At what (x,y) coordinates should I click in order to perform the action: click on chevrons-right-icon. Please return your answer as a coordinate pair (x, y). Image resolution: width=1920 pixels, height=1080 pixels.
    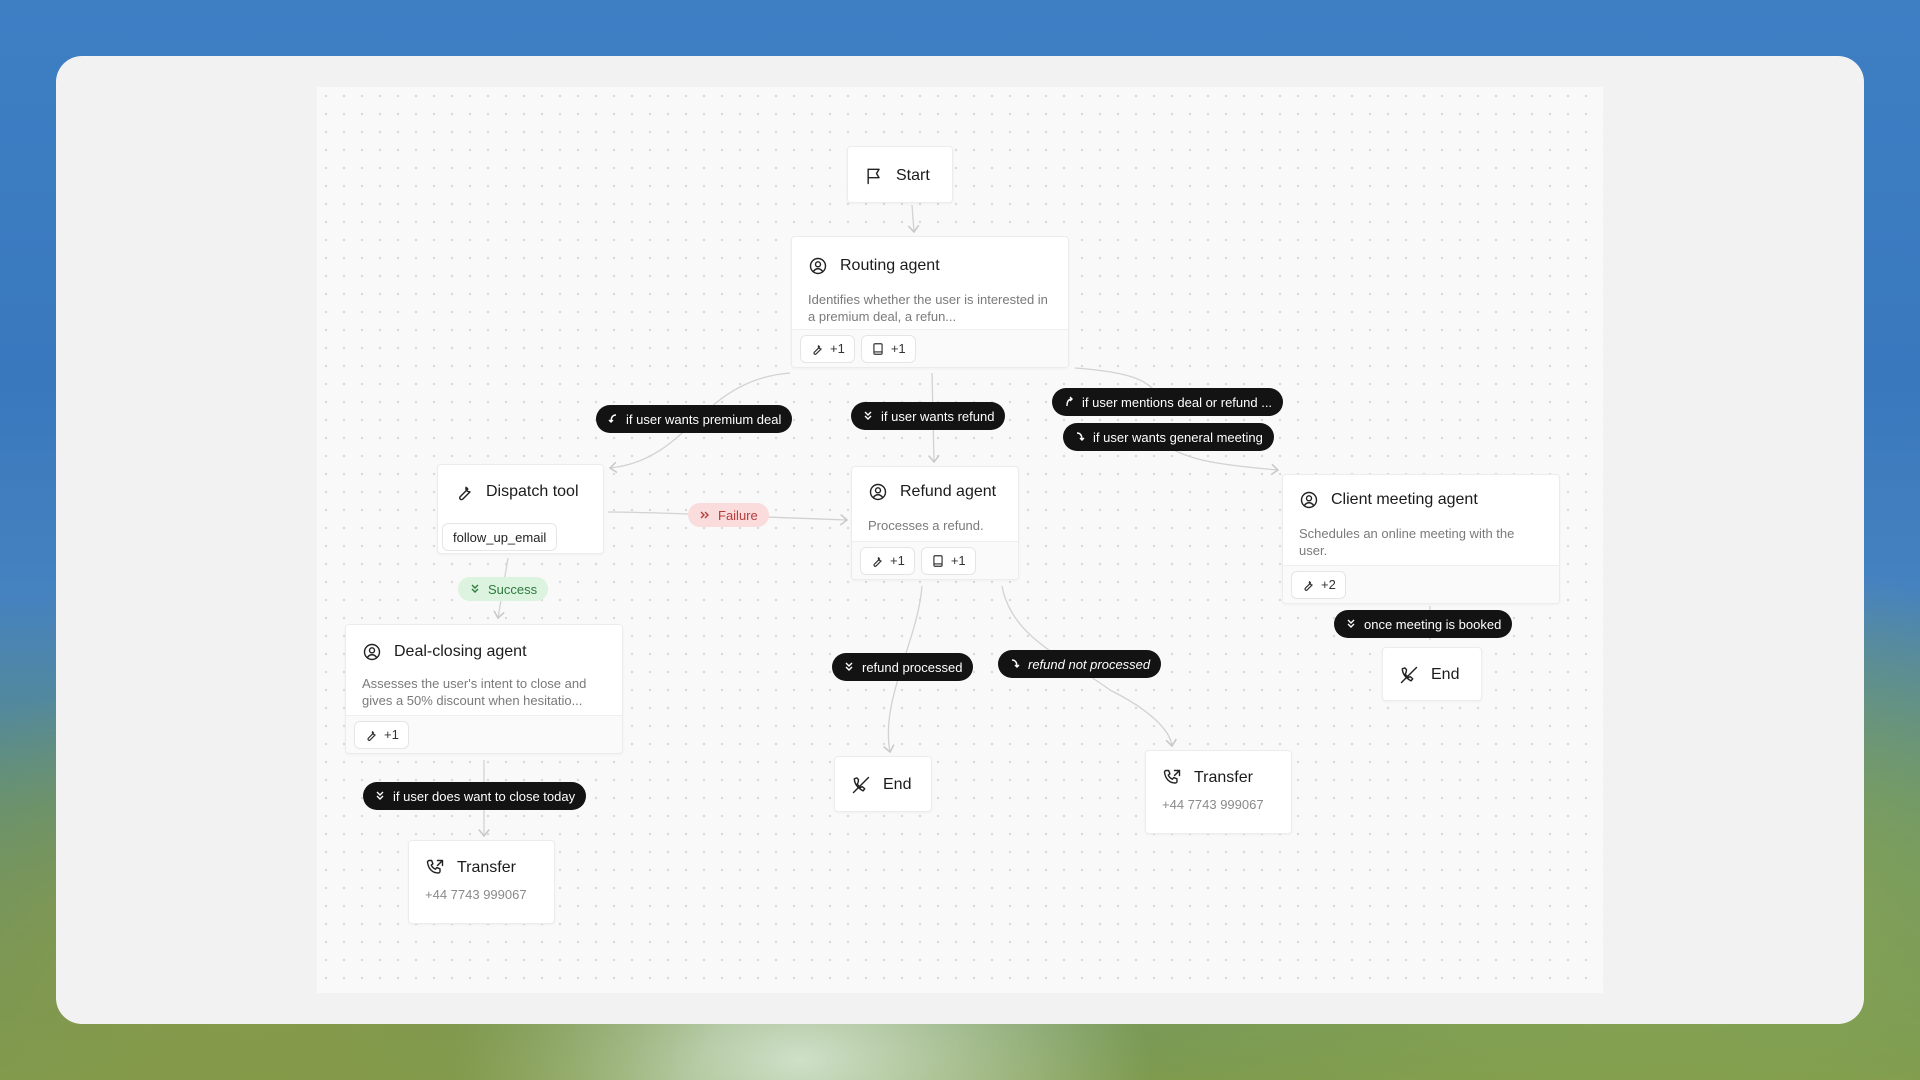
    Looking at the image, I should click on (704, 515).